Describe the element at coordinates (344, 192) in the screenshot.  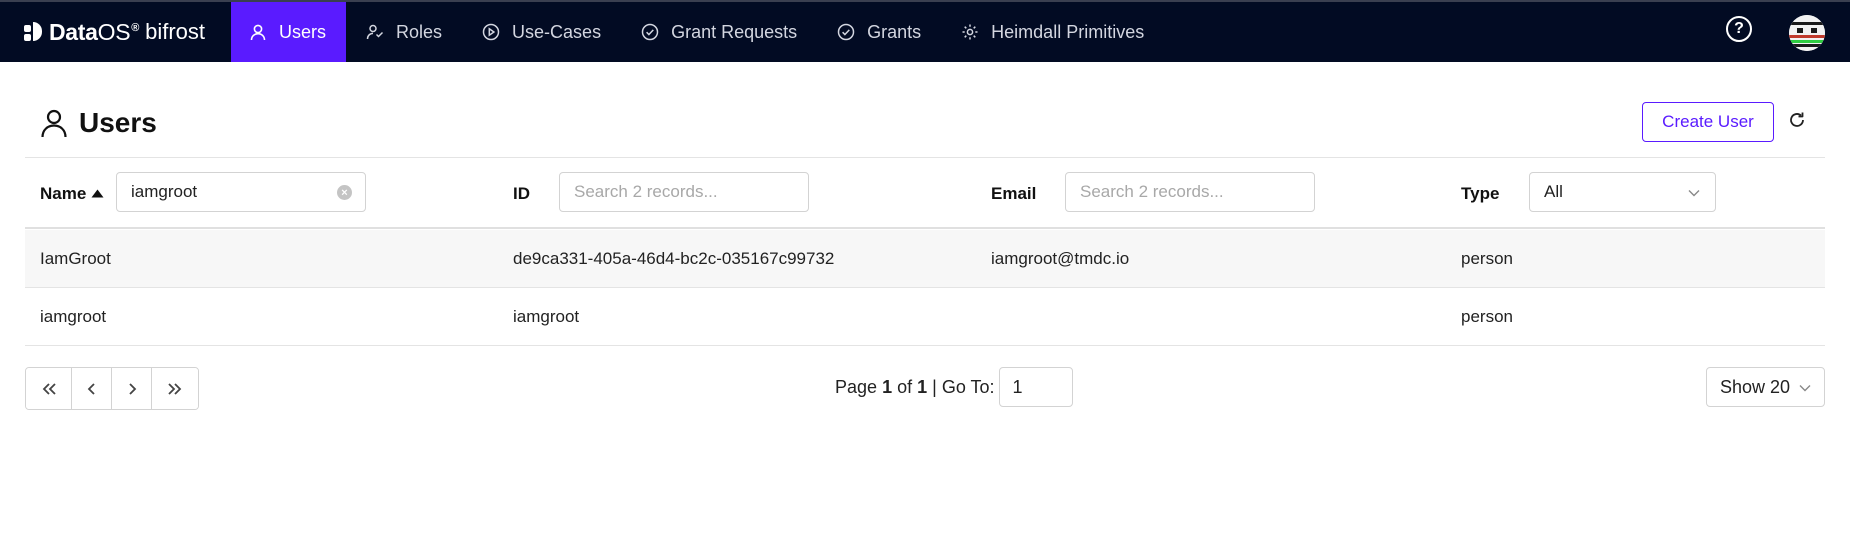
I see `clear-icon: ×` at that location.